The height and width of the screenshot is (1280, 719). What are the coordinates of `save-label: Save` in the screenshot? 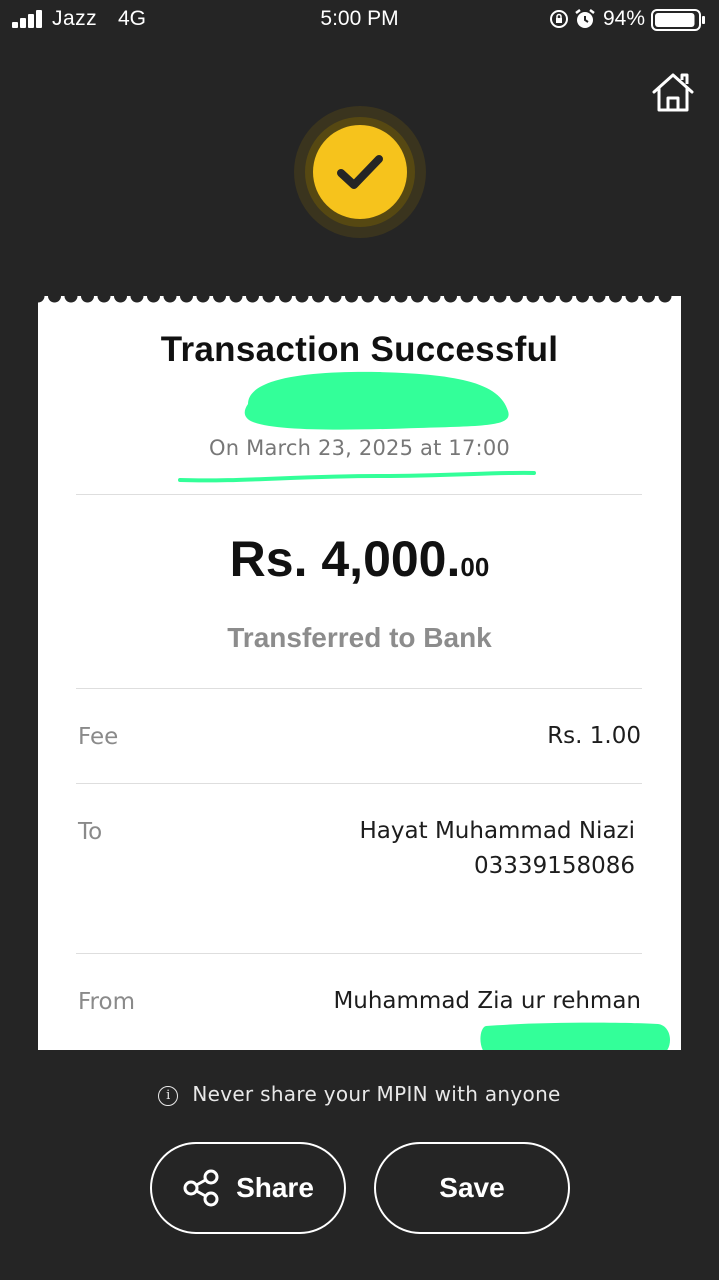 It's located at (472, 1187).